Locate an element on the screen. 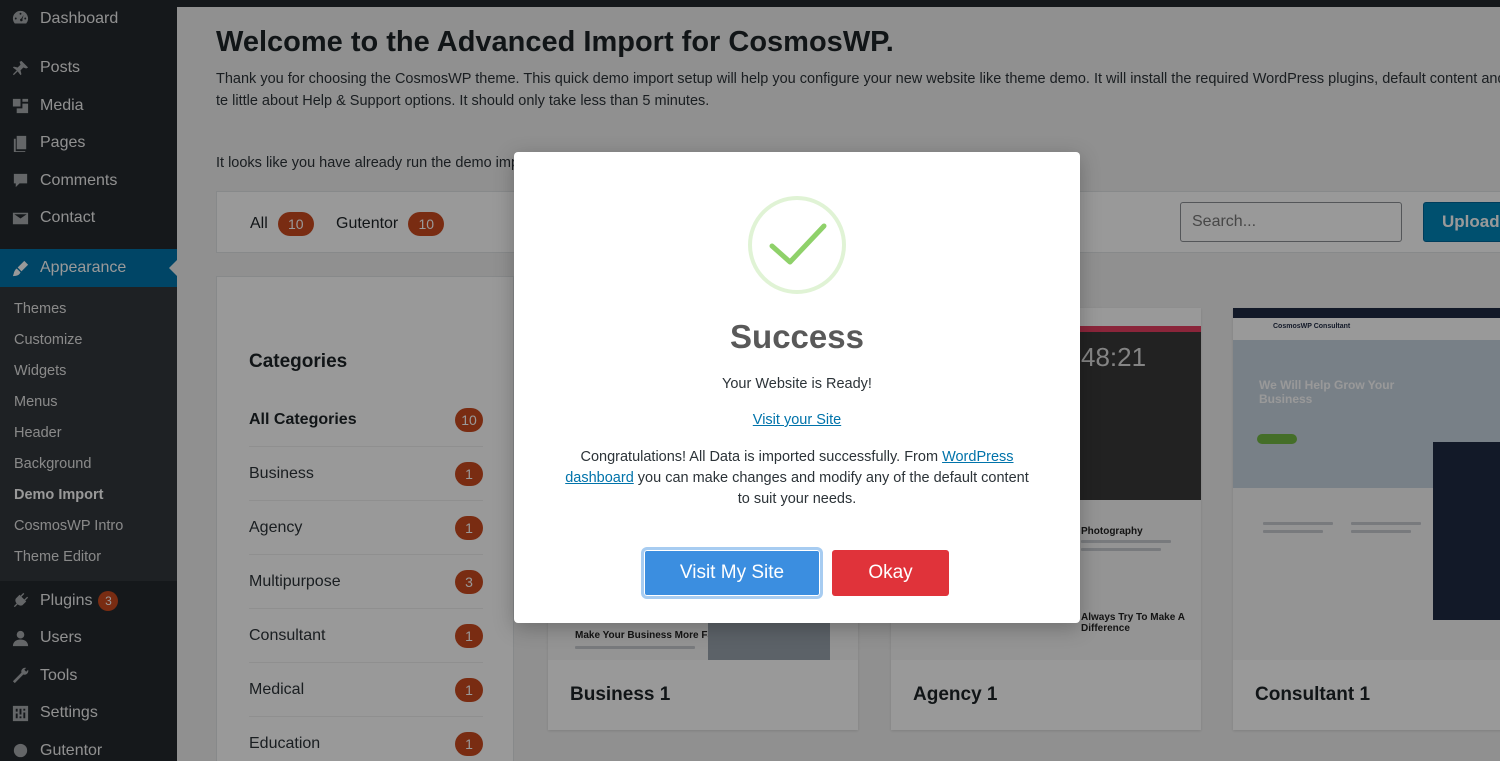 The image size is (1500, 761). visit-site-link-wrap: Visit your Site is located at coordinates (797, 420).